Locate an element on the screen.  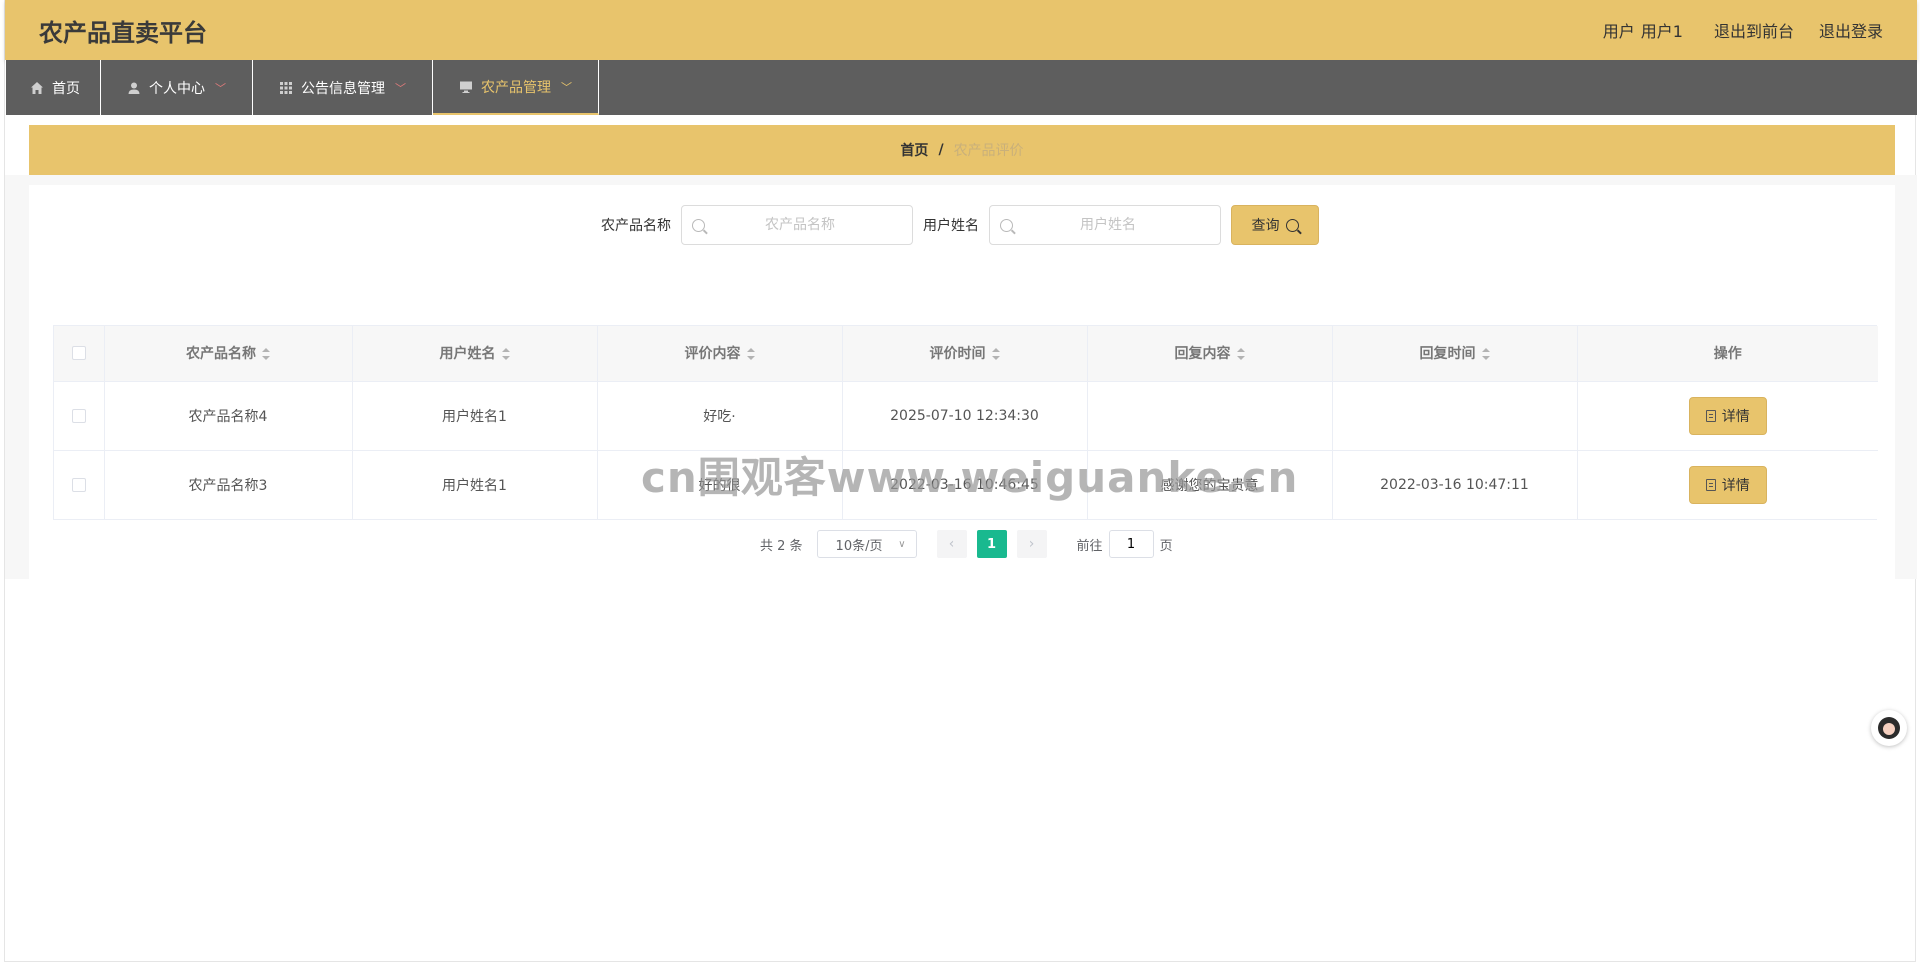
column-header-label: 农产品名称 is located at coordinates (221, 354).